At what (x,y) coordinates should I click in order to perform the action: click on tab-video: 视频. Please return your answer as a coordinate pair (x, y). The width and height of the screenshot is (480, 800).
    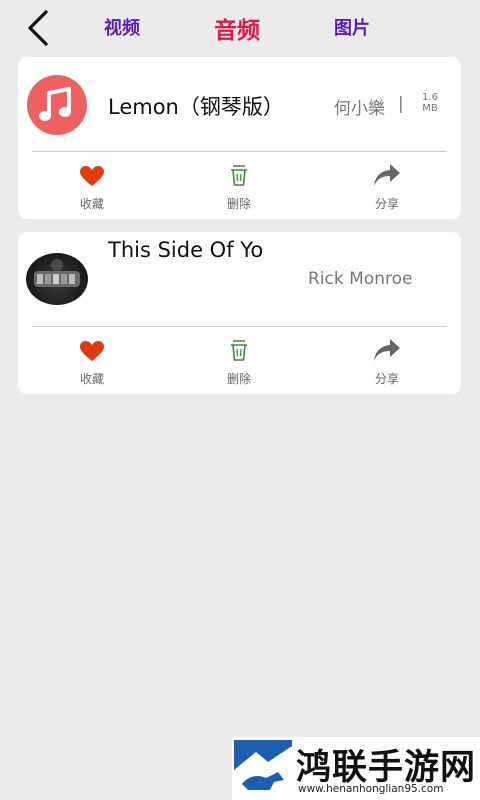
    Looking at the image, I should click on (122, 27).